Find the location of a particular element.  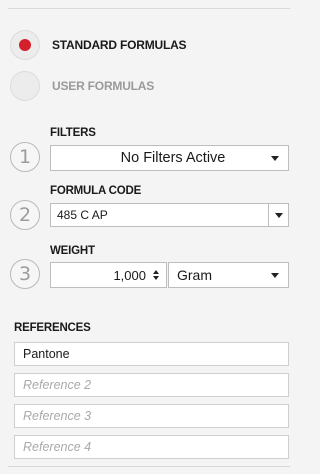

radio-label-standard: STANDARD FORMULAS is located at coordinates (119, 45).